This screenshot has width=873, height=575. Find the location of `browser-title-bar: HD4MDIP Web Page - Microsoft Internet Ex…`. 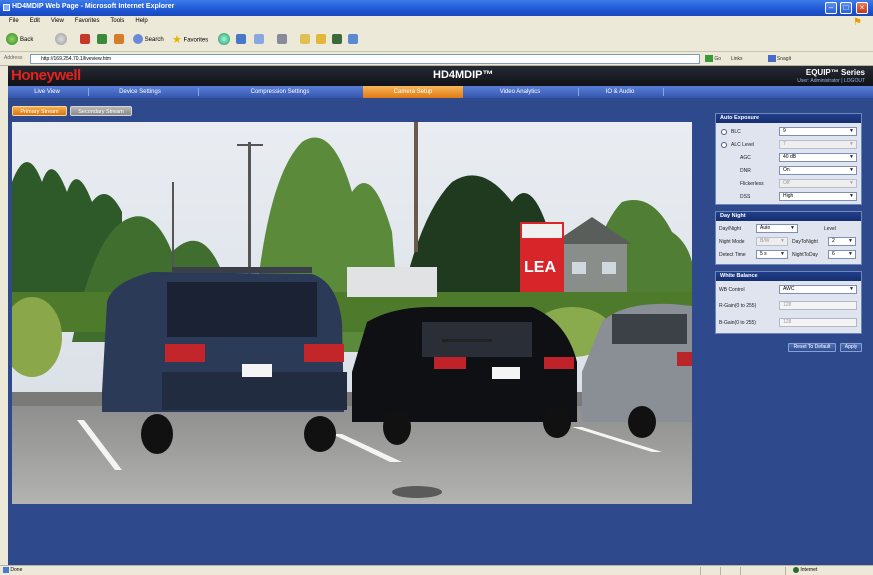

browser-title-bar: HD4MDIP Web Page - Microsoft Internet Ex… is located at coordinates (436, 8).